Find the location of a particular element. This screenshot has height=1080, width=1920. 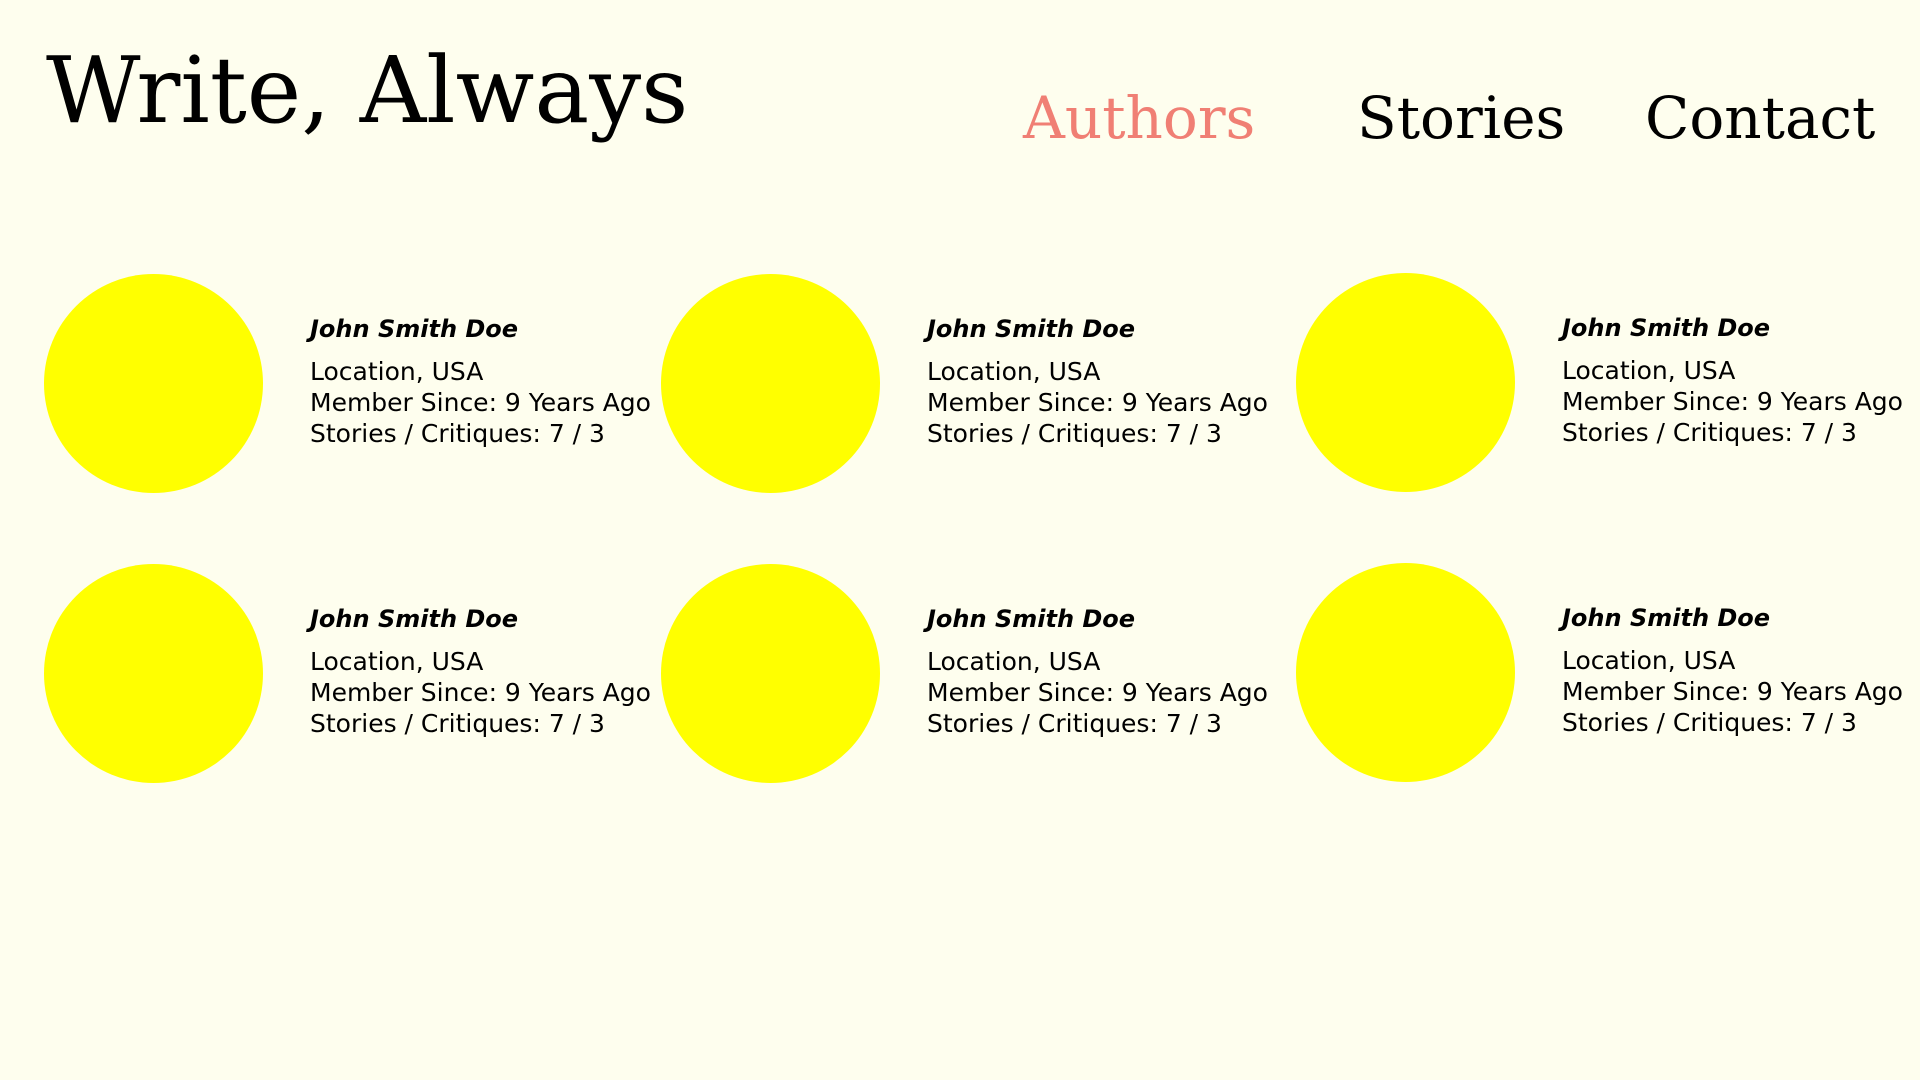

main-nav: Authors Stories Contact is located at coordinates (960, 118).